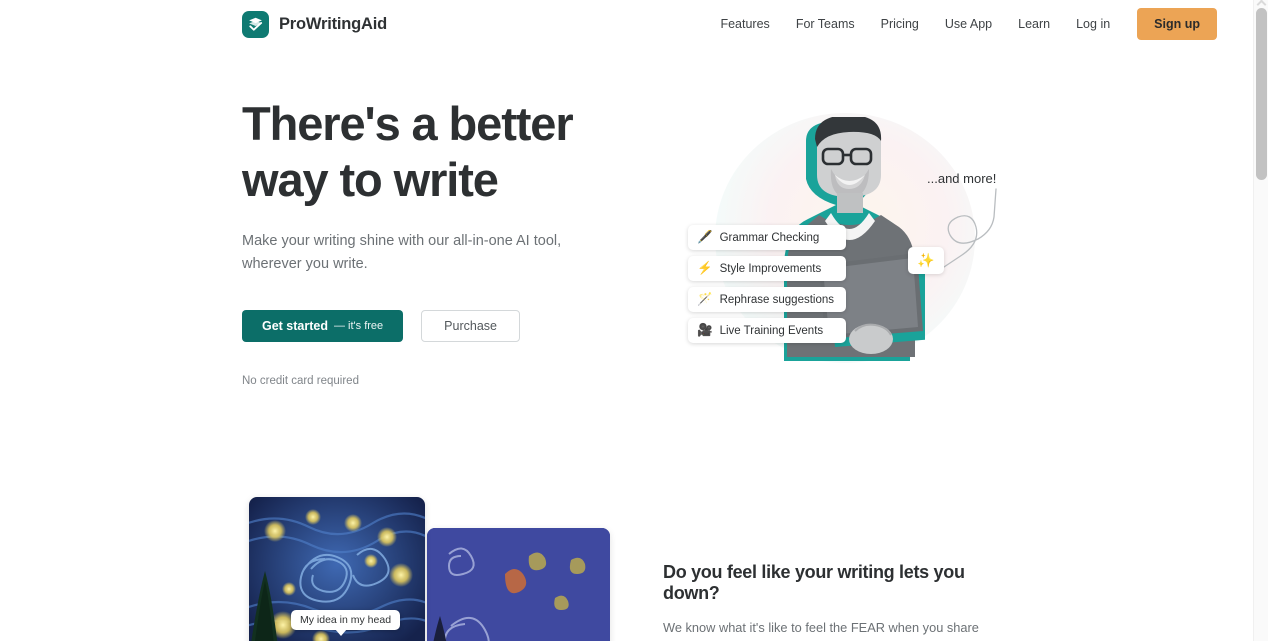 This screenshot has width=1268, height=641. What do you see at coordinates (408, 123) in the screenshot?
I see `hero-title-line-1: There's a better` at bounding box center [408, 123].